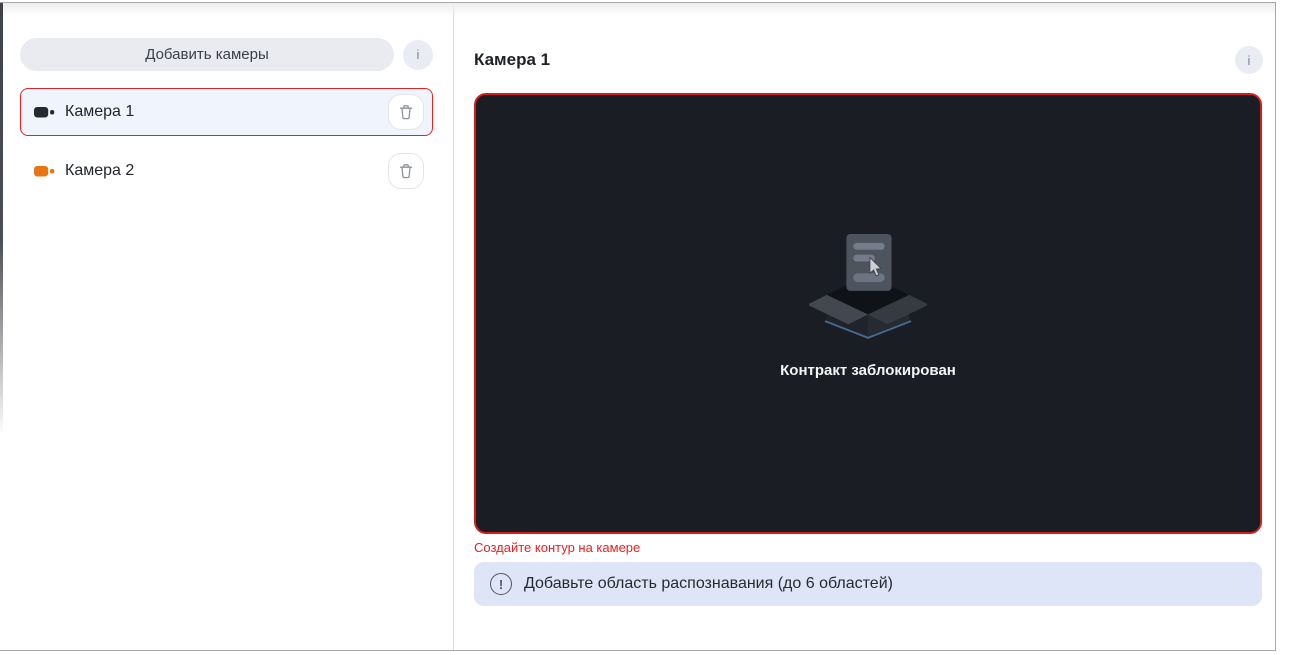 This screenshot has height=655, width=1295. What do you see at coordinates (868, 60) in the screenshot?
I see `camera-detail-header: Камера 1 i` at bounding box center [868, 60].